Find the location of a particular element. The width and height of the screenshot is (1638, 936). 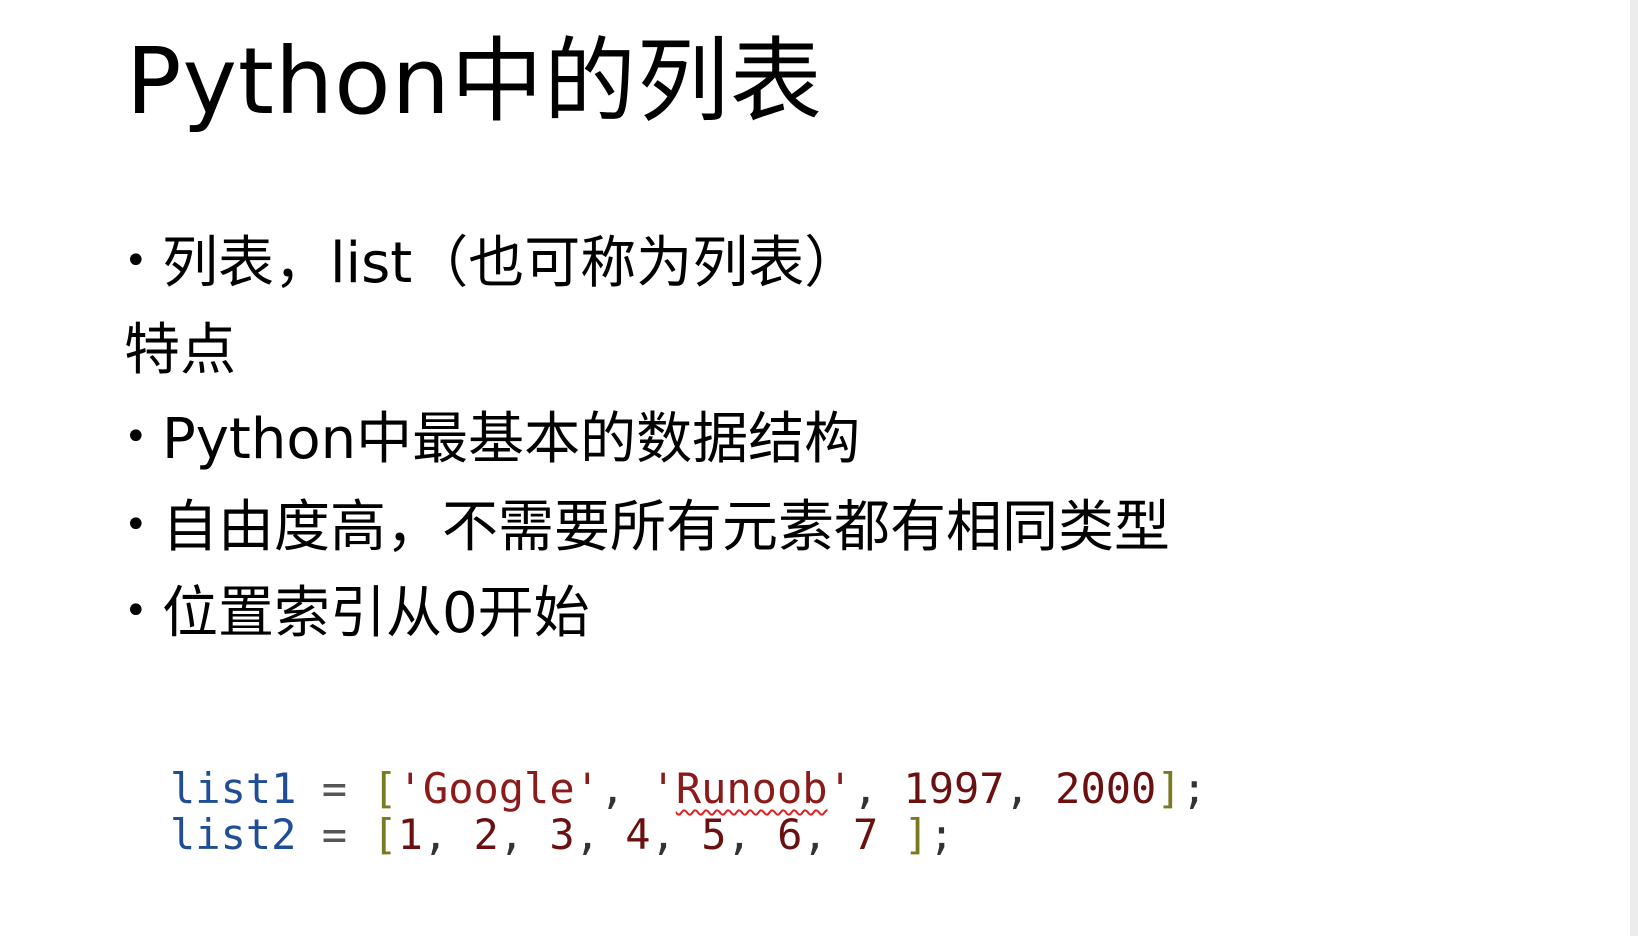

scrollbar-edge is located at coordinates (1634, 468).